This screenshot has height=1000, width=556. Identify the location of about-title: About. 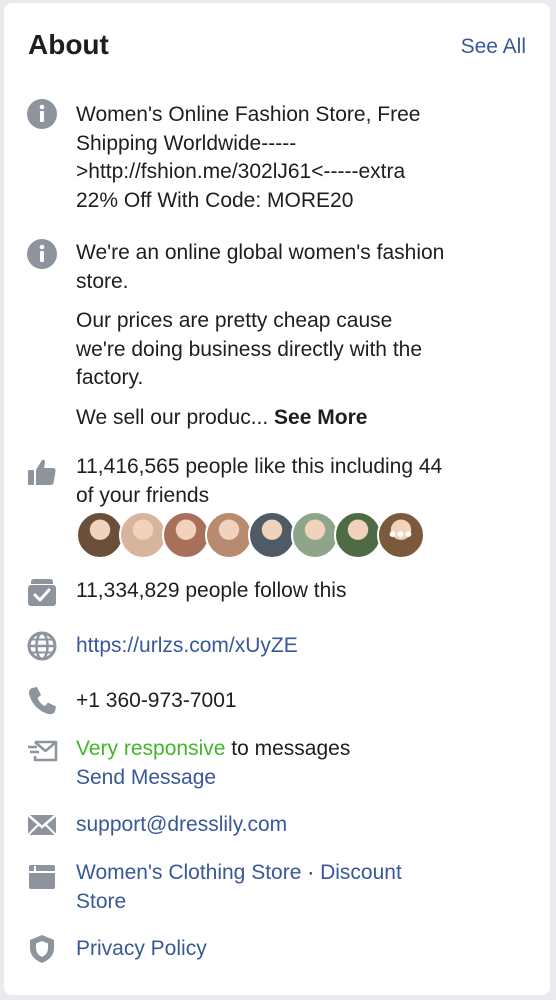
(68, 44).